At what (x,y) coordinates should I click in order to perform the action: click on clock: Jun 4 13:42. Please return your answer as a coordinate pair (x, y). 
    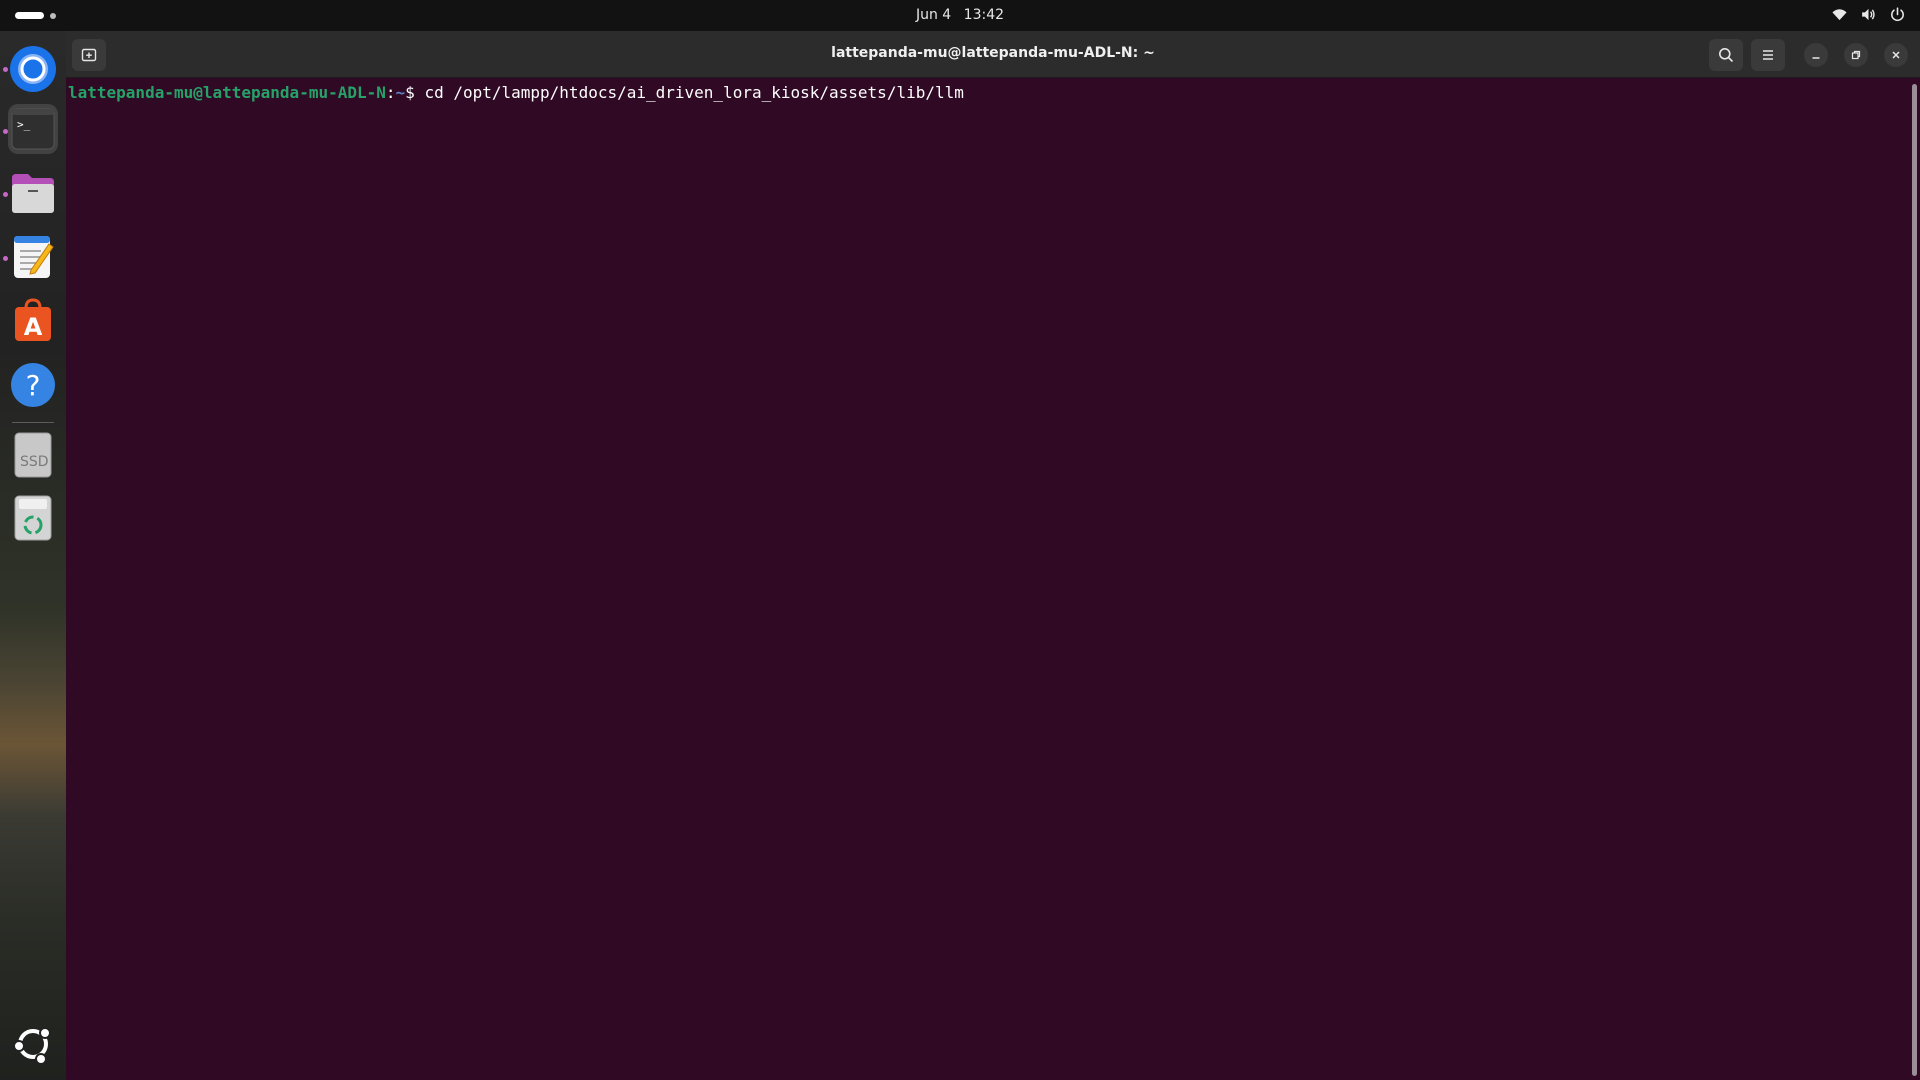
    Looking at the image, I should click on (960, 15).